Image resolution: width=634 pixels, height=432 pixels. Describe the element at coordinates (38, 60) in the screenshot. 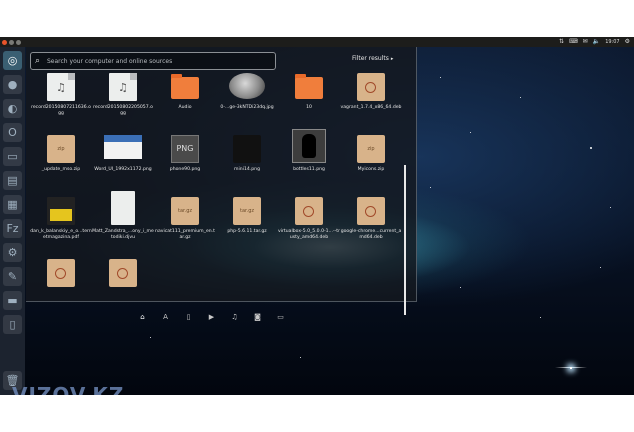

I see `search-icon: ⌕` at that location.